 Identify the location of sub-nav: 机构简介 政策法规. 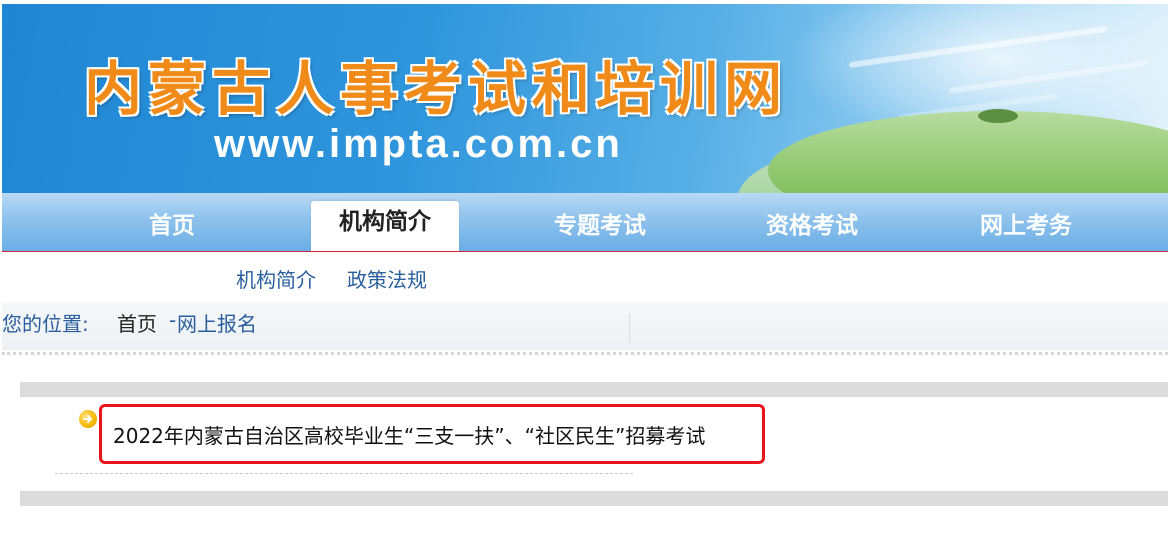
(585, 277).